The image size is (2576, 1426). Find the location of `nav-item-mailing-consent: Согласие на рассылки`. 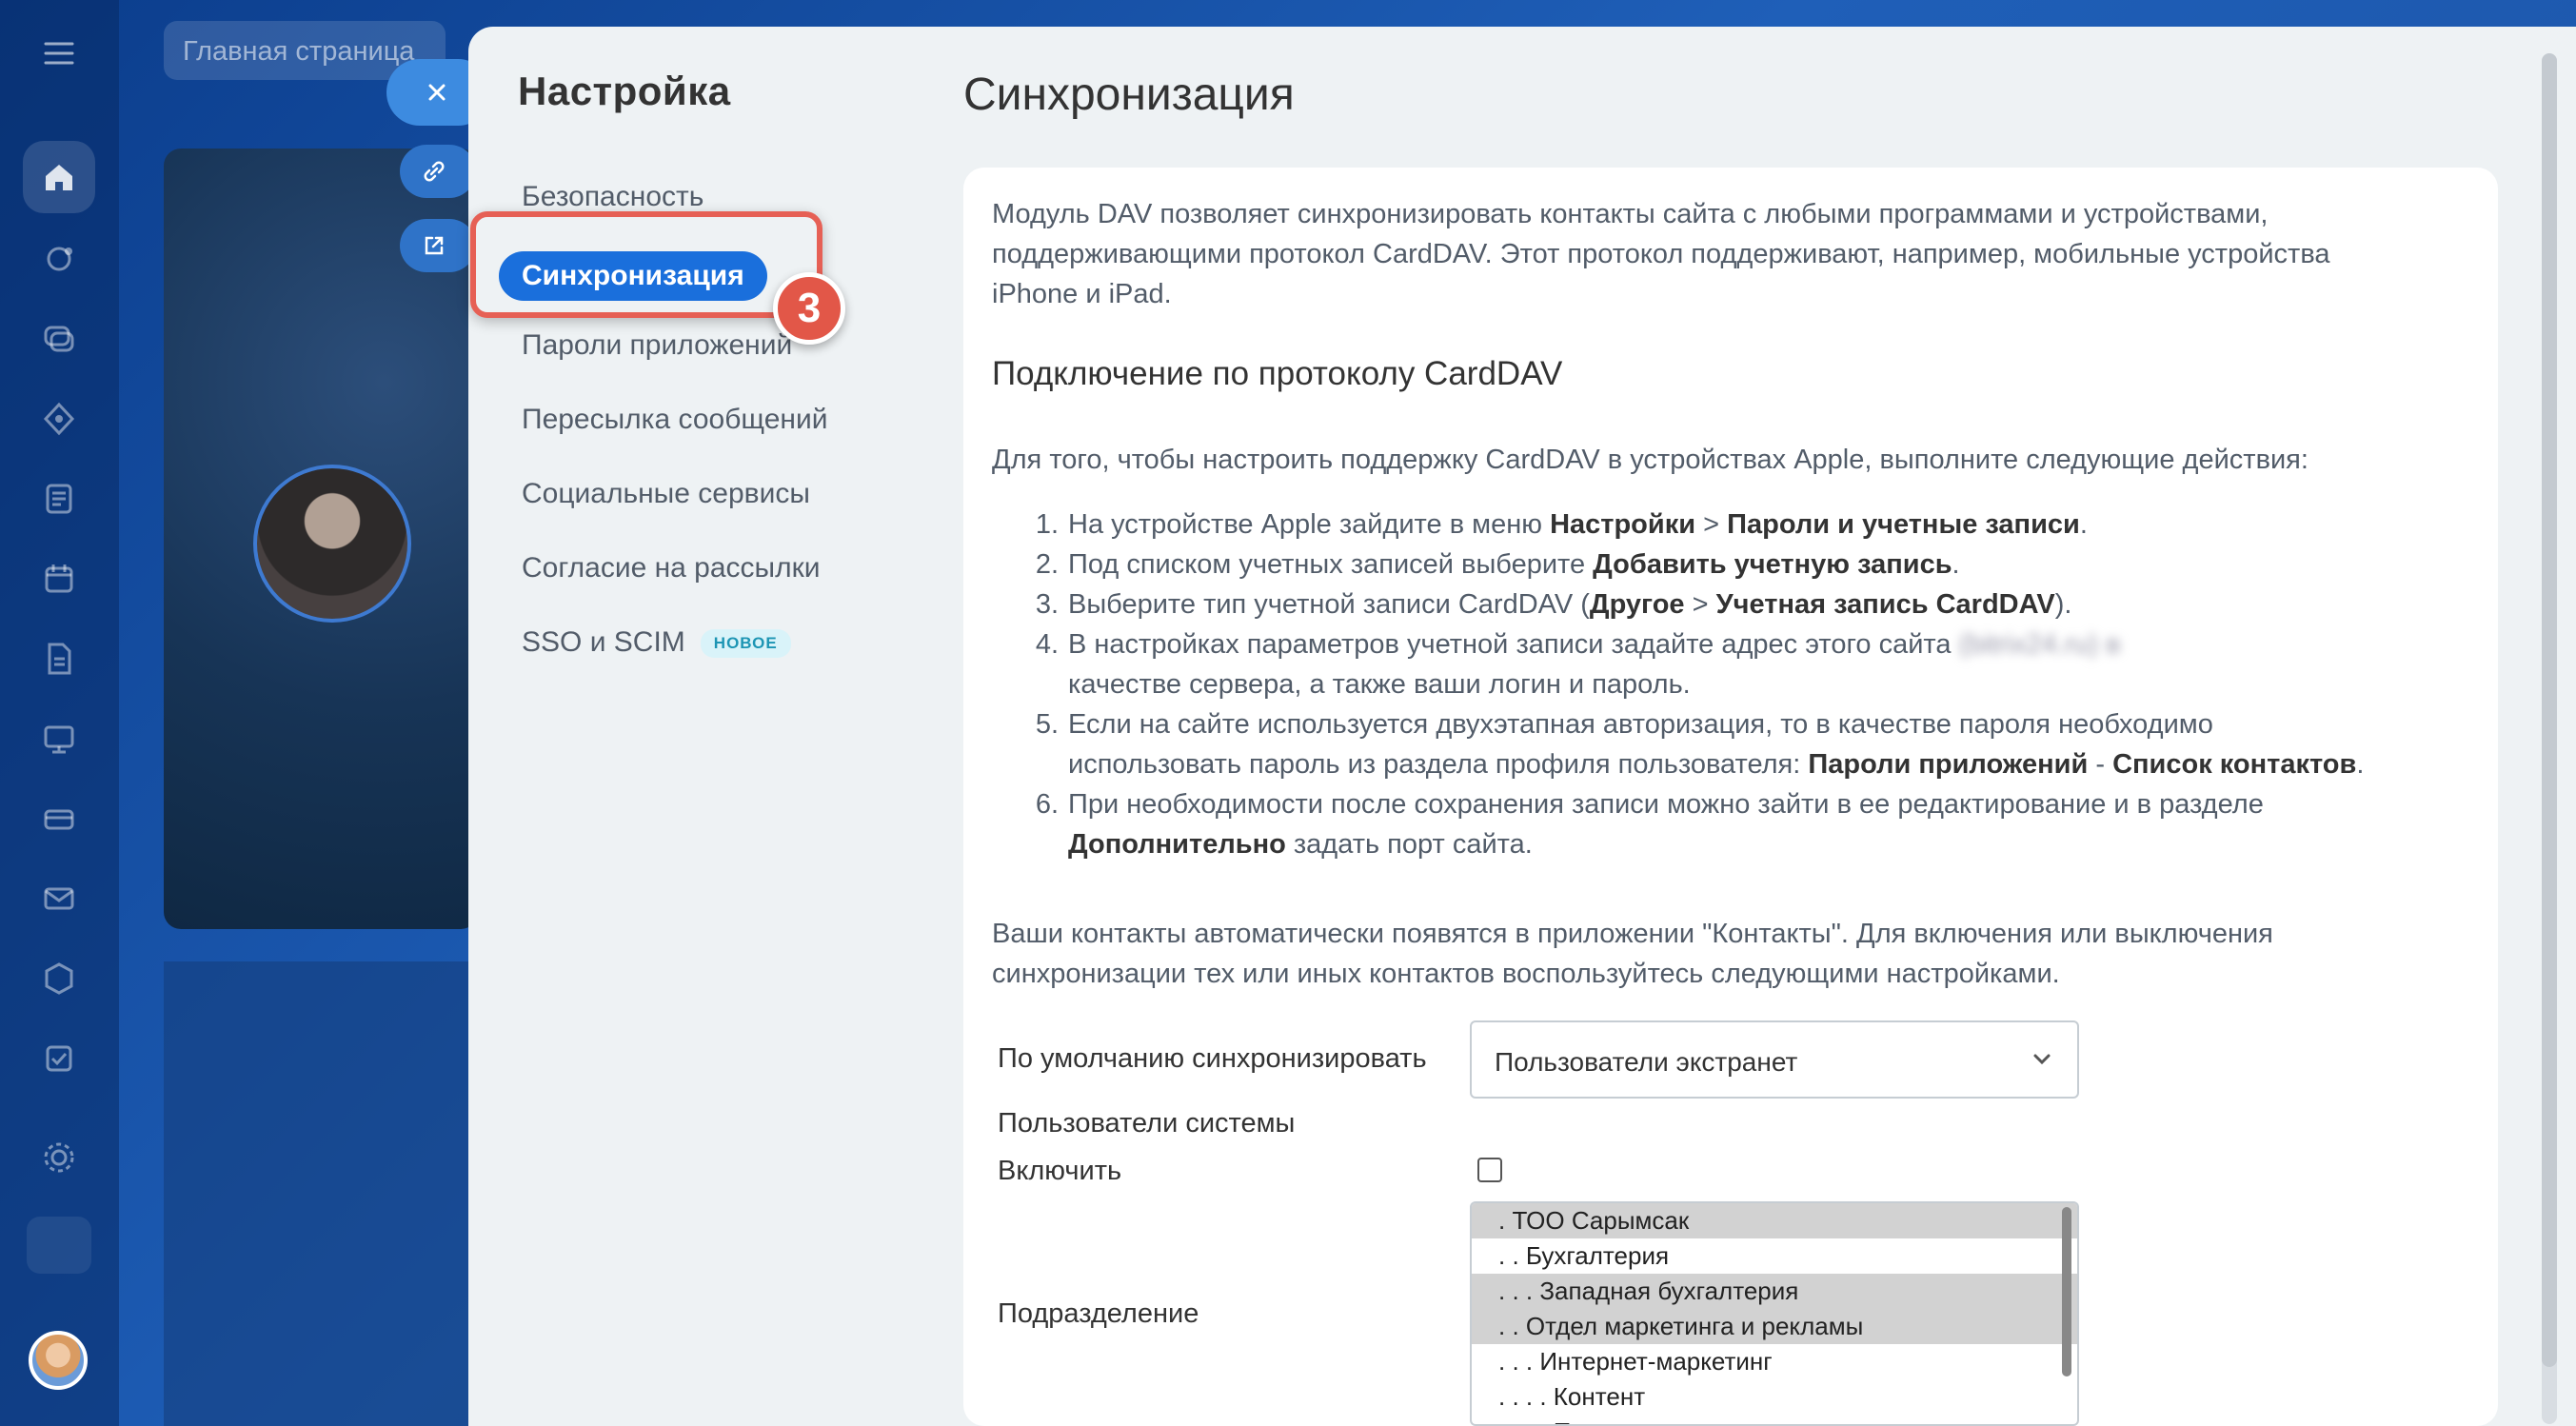

nav-item-mailing-consent: Согласие на рассылки is located at coordinates (672, 568).